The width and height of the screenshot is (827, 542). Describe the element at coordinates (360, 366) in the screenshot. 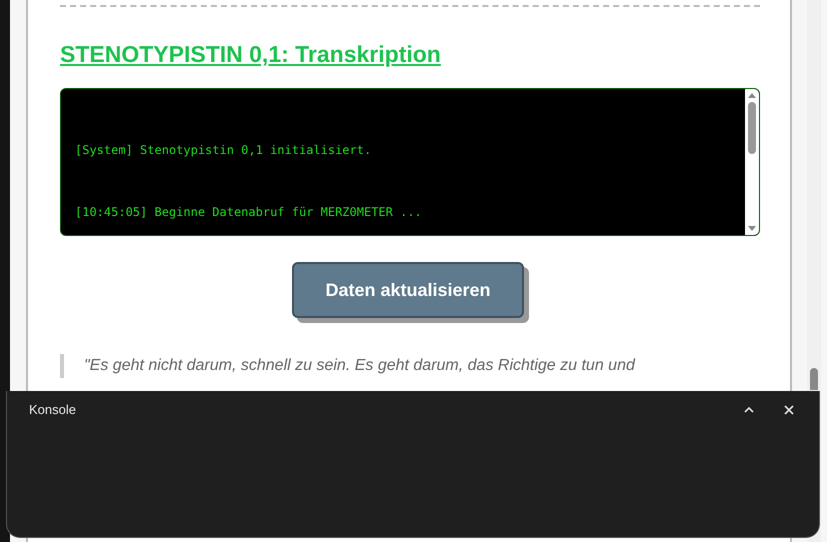

I see `quote-text: "Es geht nicht darum, schnell zu sein. Es geht darum, das Richtige zu tun und` at that location.